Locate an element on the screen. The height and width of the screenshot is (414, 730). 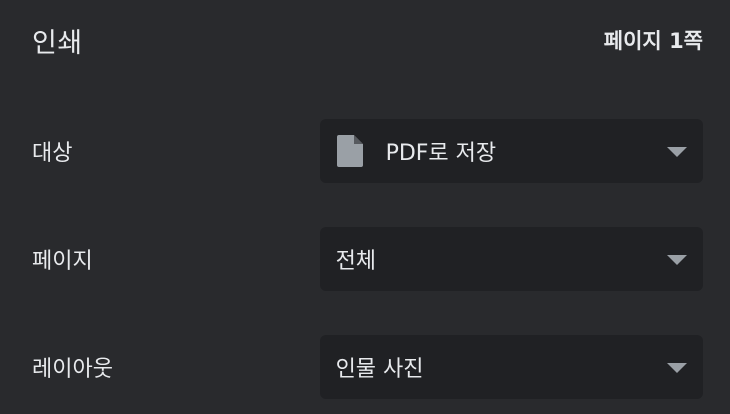
document-icon is located at coordinates (349, 151).